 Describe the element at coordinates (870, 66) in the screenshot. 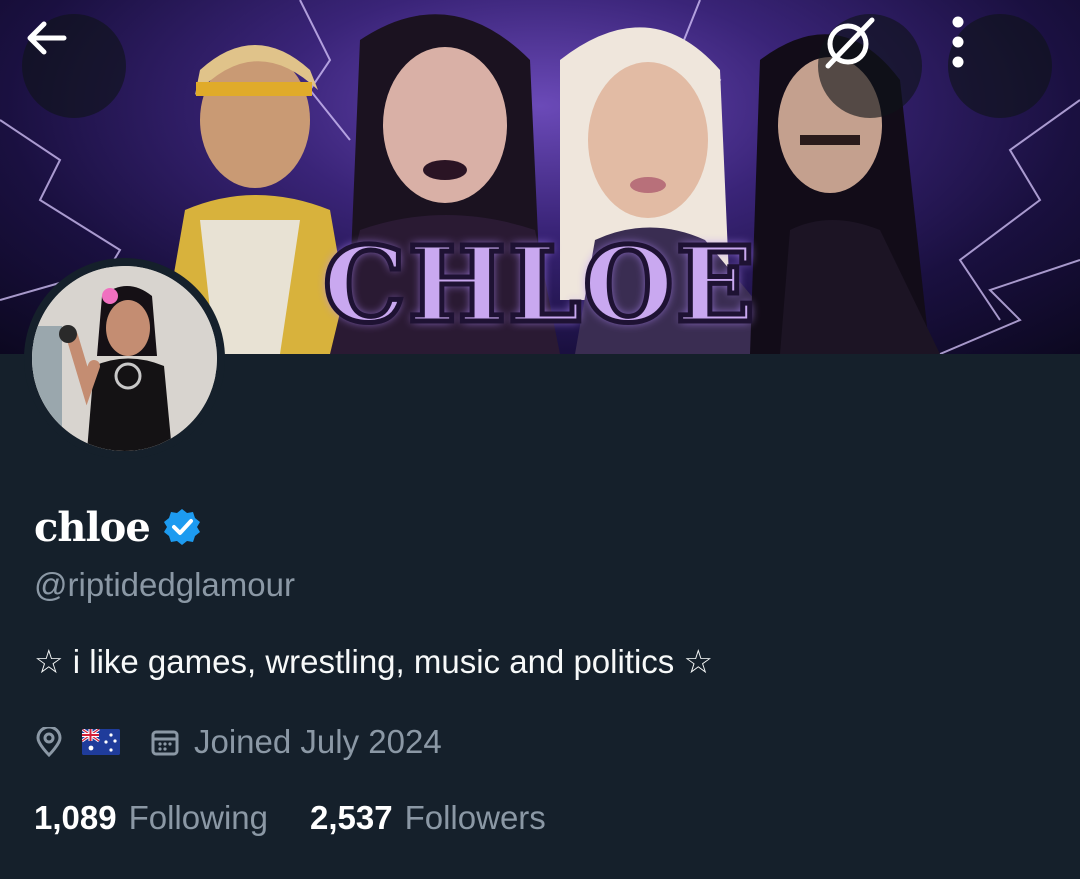

I see `grok-button` at that location.